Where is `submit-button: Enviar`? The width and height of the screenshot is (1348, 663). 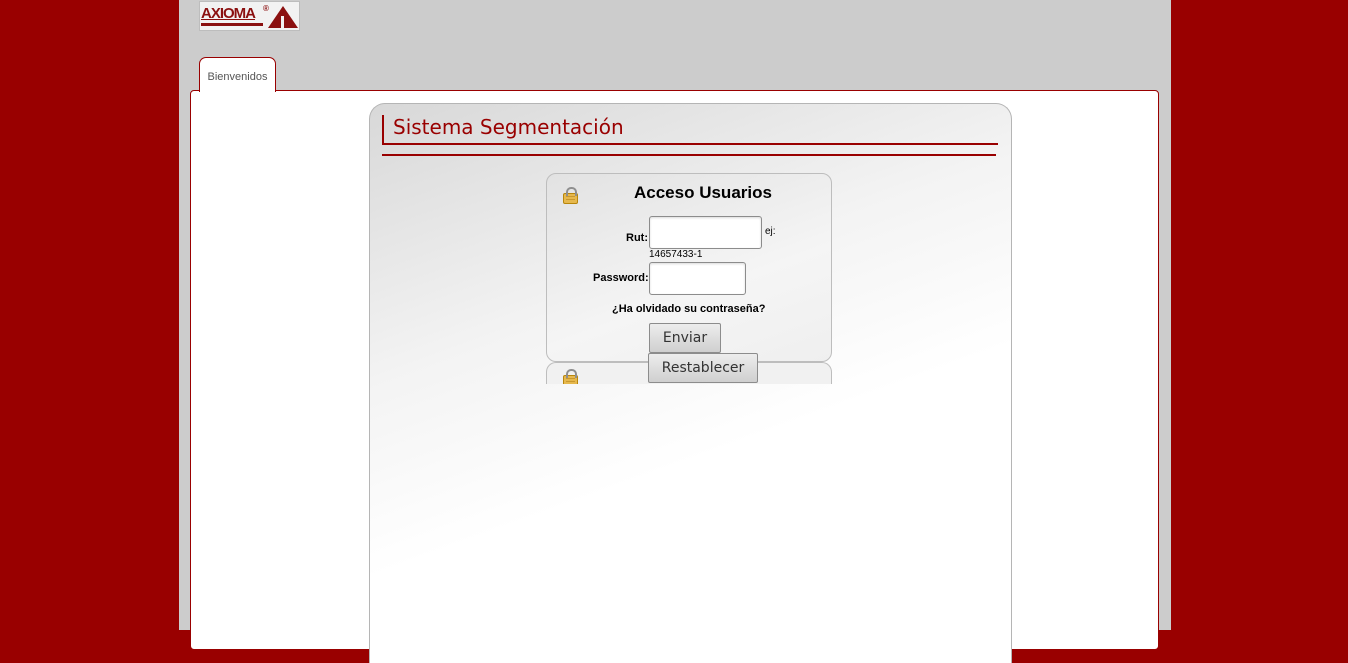 submit-button: Enviar is located at coordinates (685, 338).